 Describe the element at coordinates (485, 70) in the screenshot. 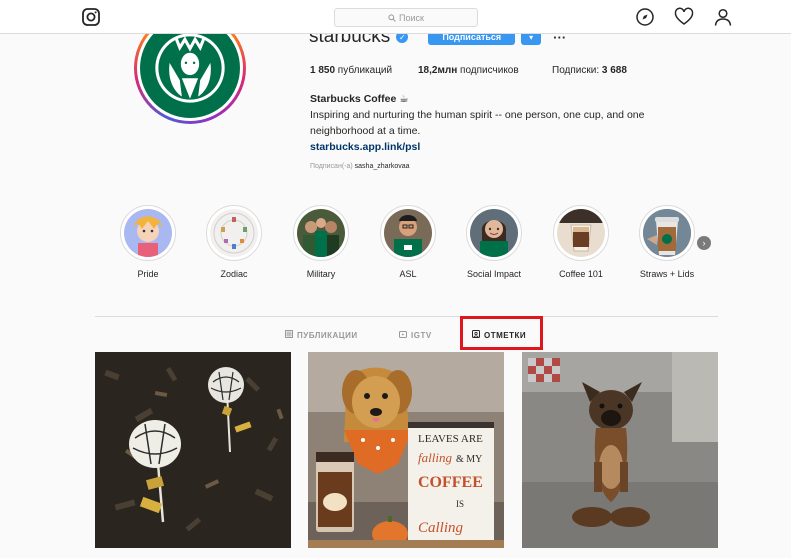

I see `followers-count: 18,2млн подписчиков` at that location.